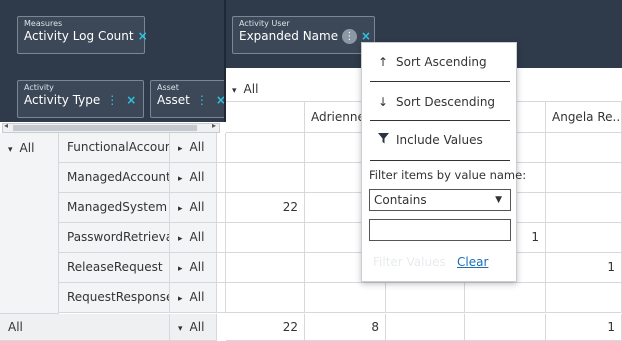 This screenshot has height=341, width=622. Describe the element at coordinates (131, 100) in the screenshot. I see `remove-activity-icon: ×` at that location.